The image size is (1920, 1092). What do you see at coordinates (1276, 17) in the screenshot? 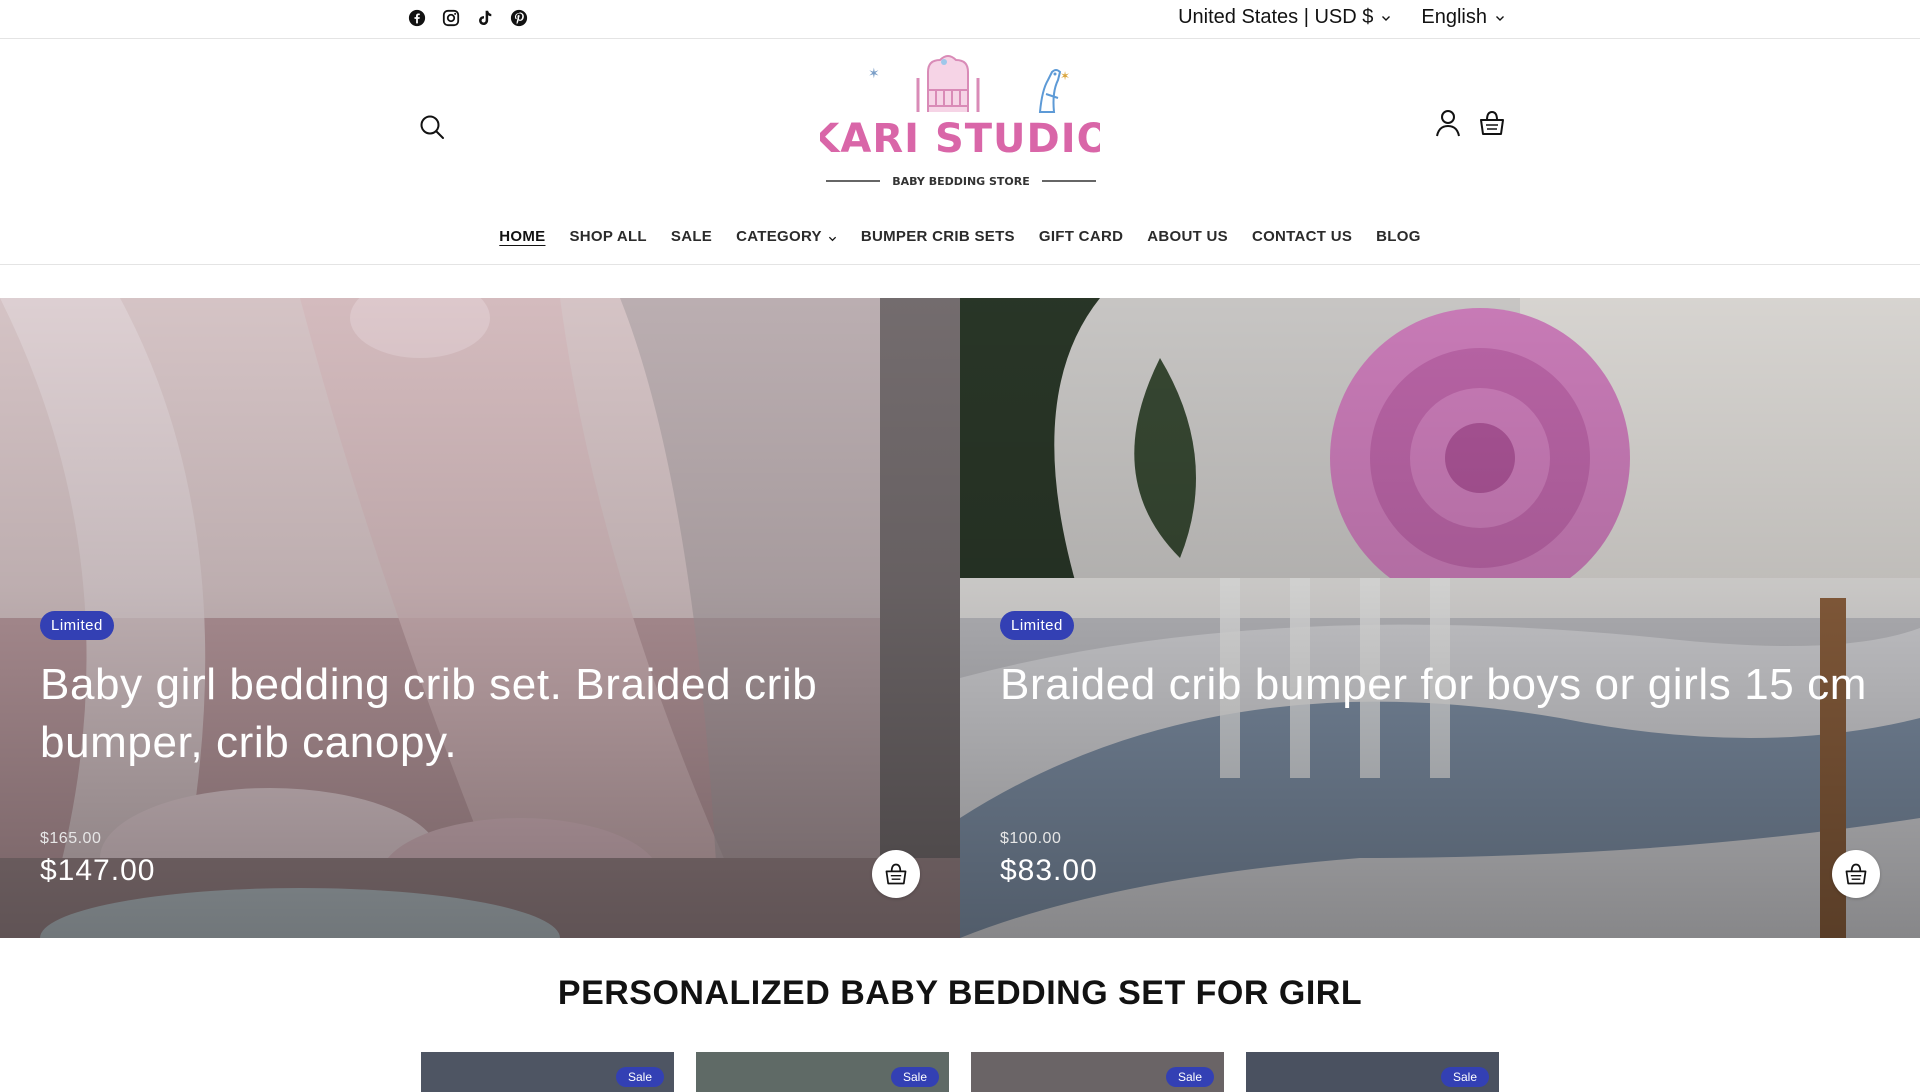
I see `country-currency-label: United States | USD $` at bounding box center [1276, 17].